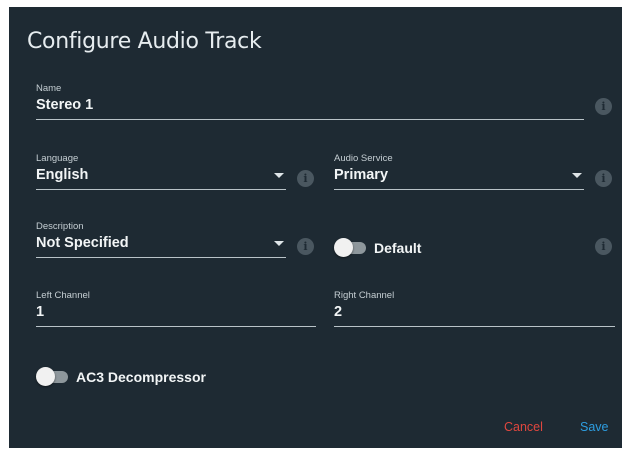 Image resolution: width=631 pixels, height=452 pixels. Describe the element at coordinates (176, 326) in the screenshot. I see `left-channel-underline` at that location.